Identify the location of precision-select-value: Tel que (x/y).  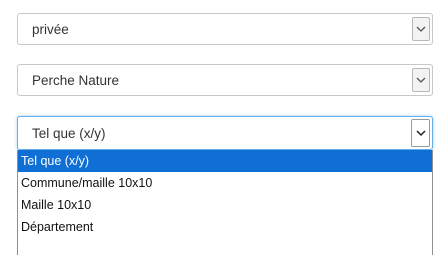
(69, 133).